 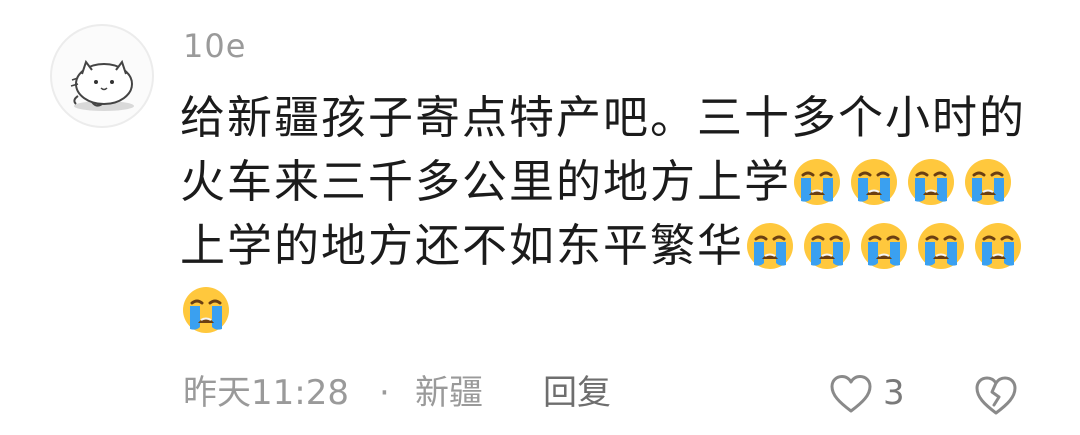 I want to click on comment-line-3: 上学的地方还不如东平繁华, so click(x=620, y=246).